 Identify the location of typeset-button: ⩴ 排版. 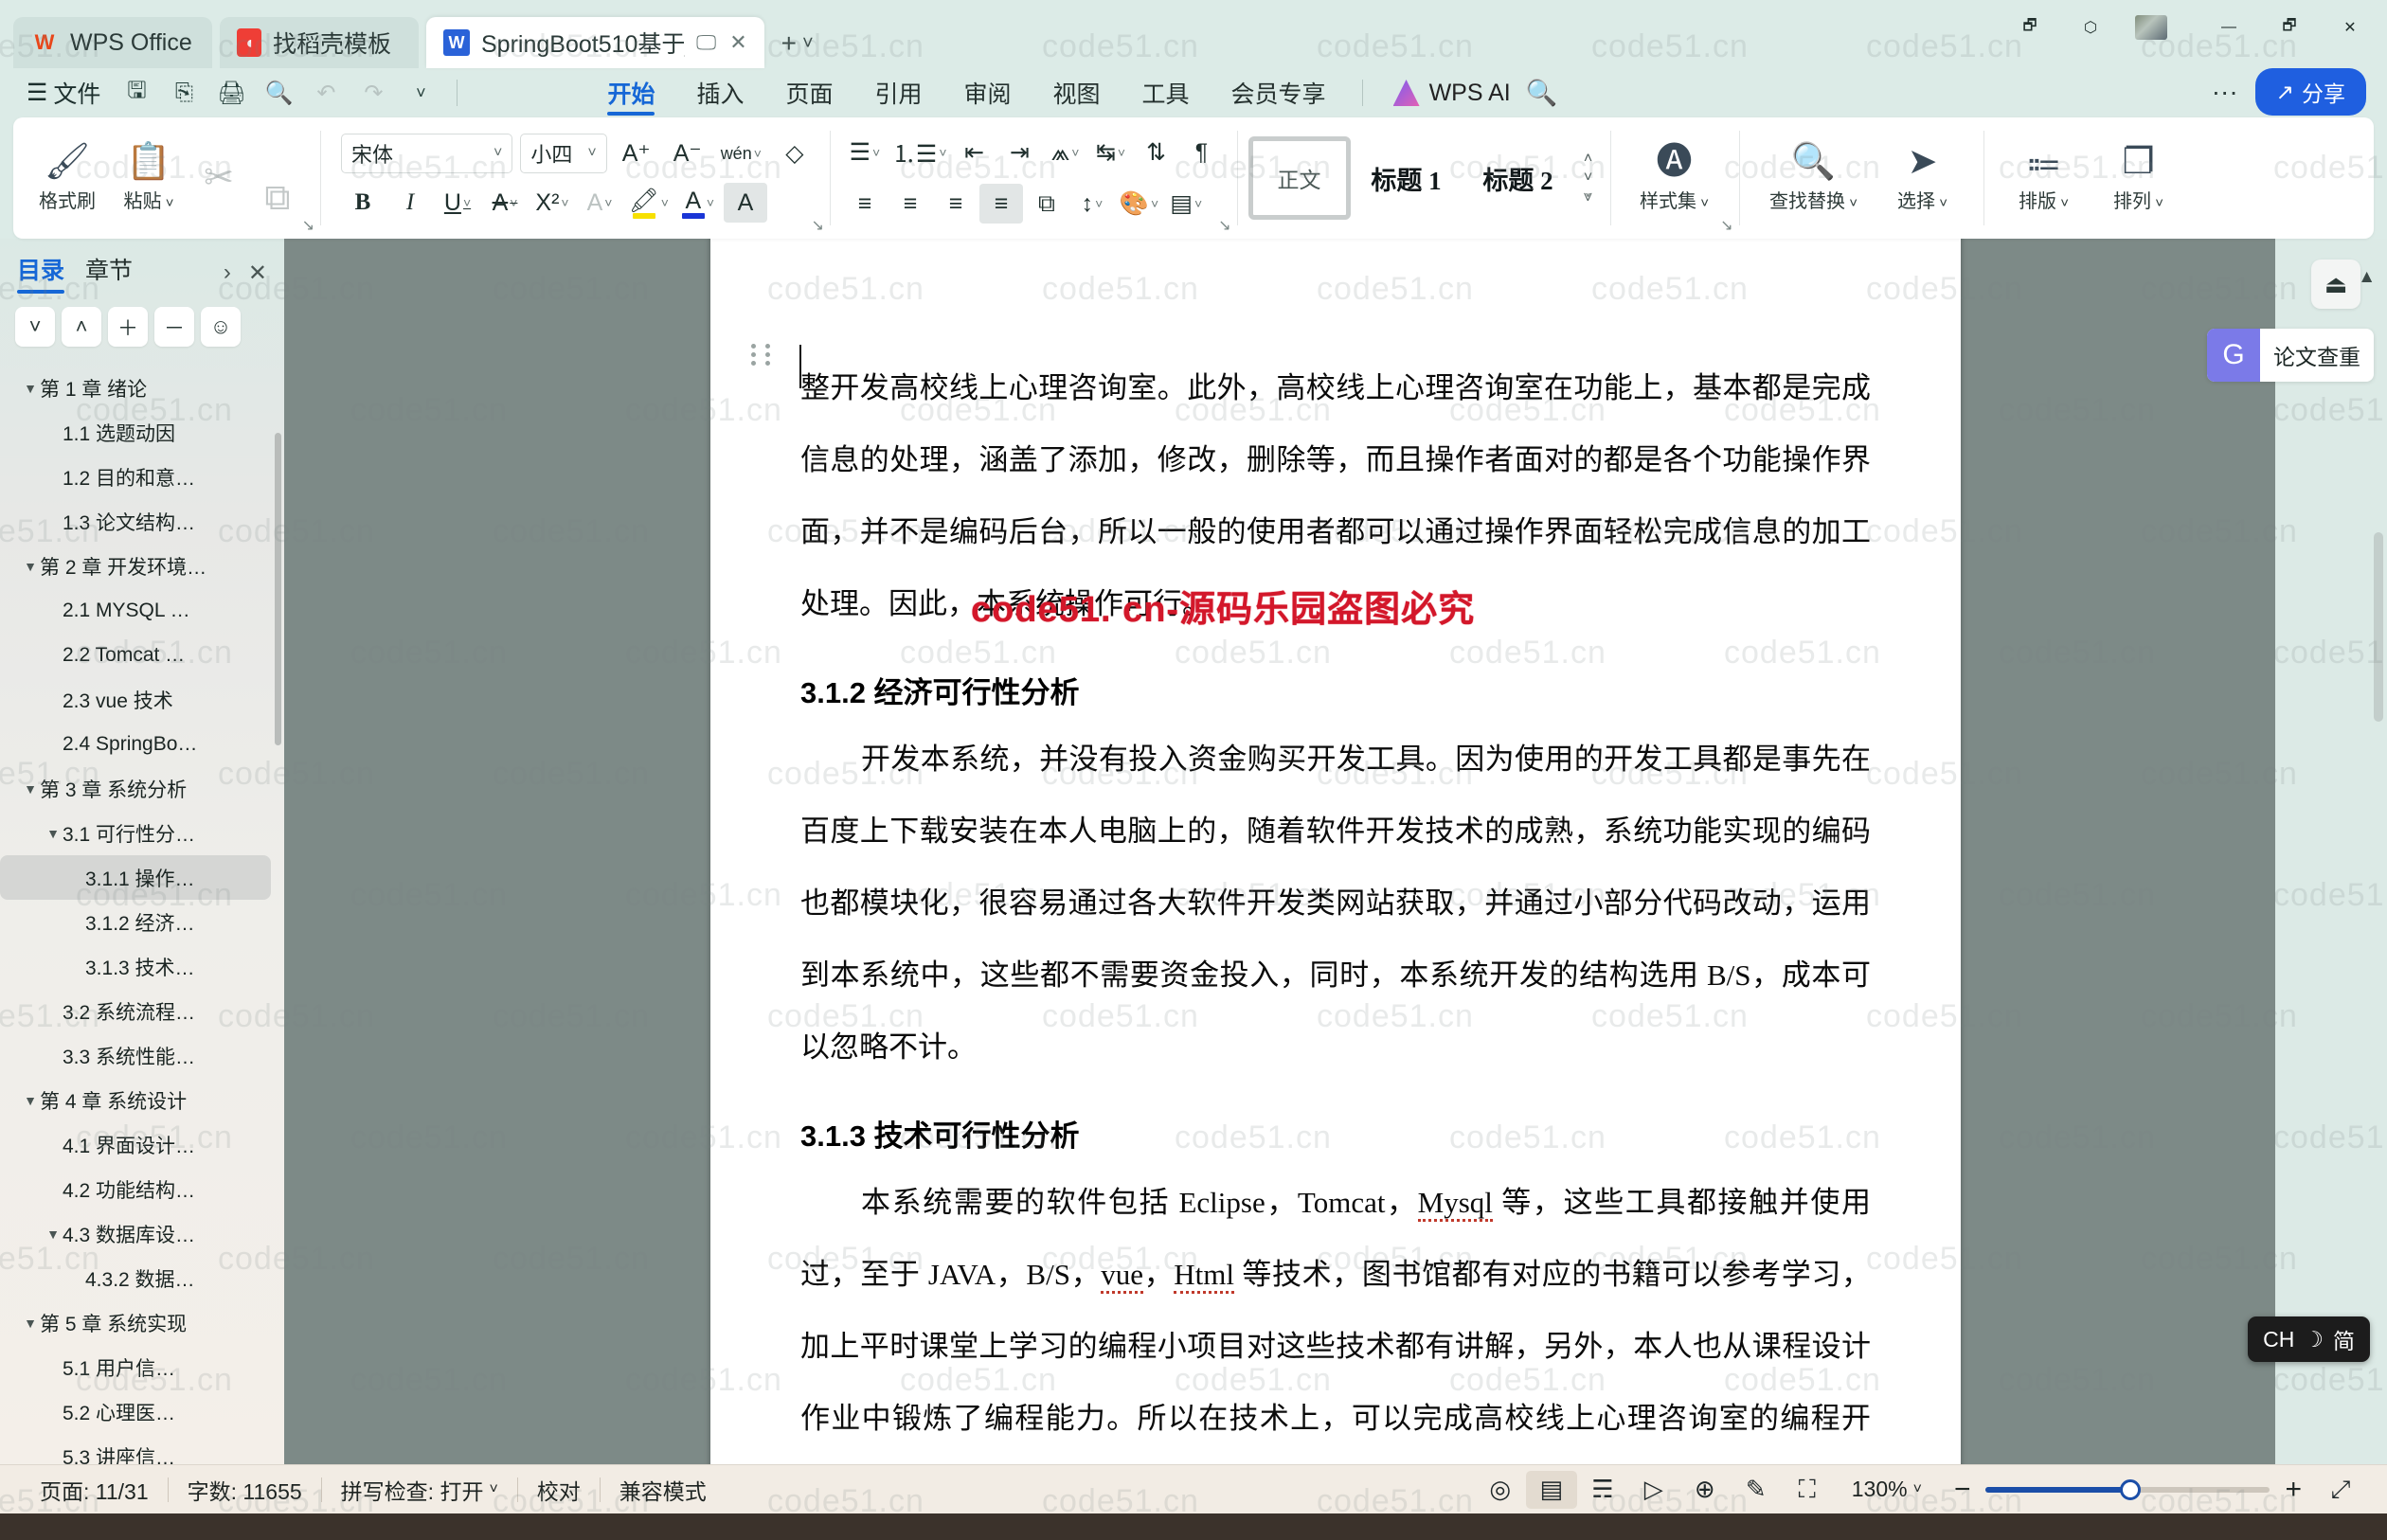
(2044, 178).